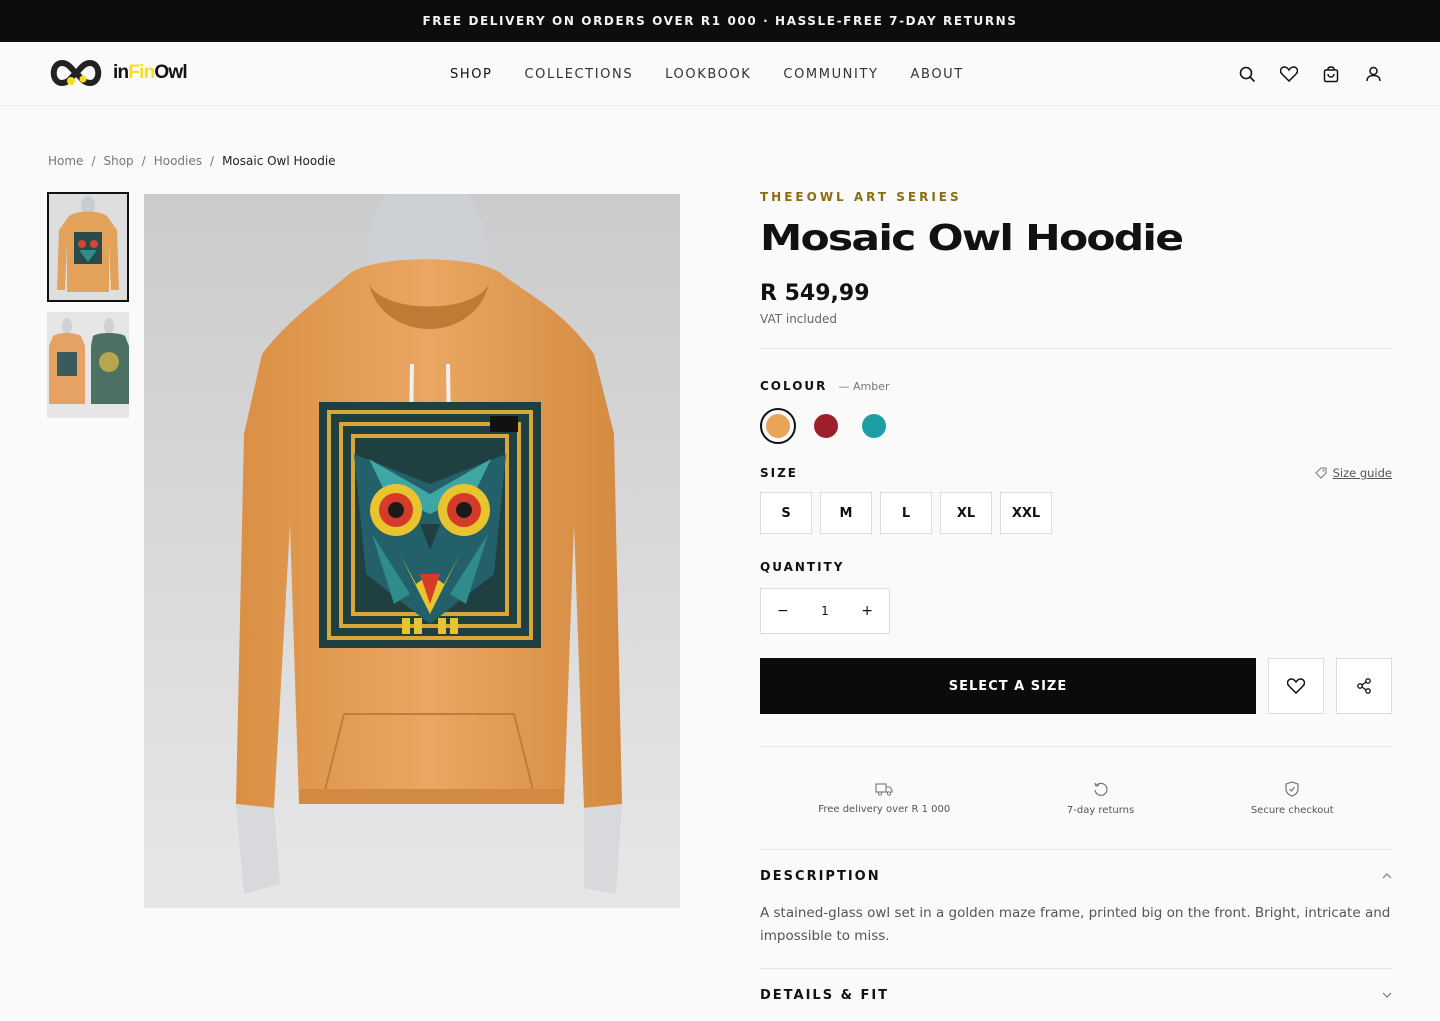  Describe the element at coordinates (1026, 513) in the screenshot. I see `size-xxl: XXL` at that location.